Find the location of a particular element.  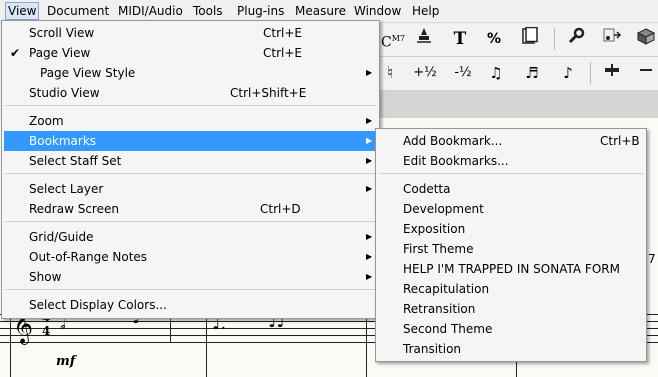

articulation-tool-button is located at coordinates (424, 39).